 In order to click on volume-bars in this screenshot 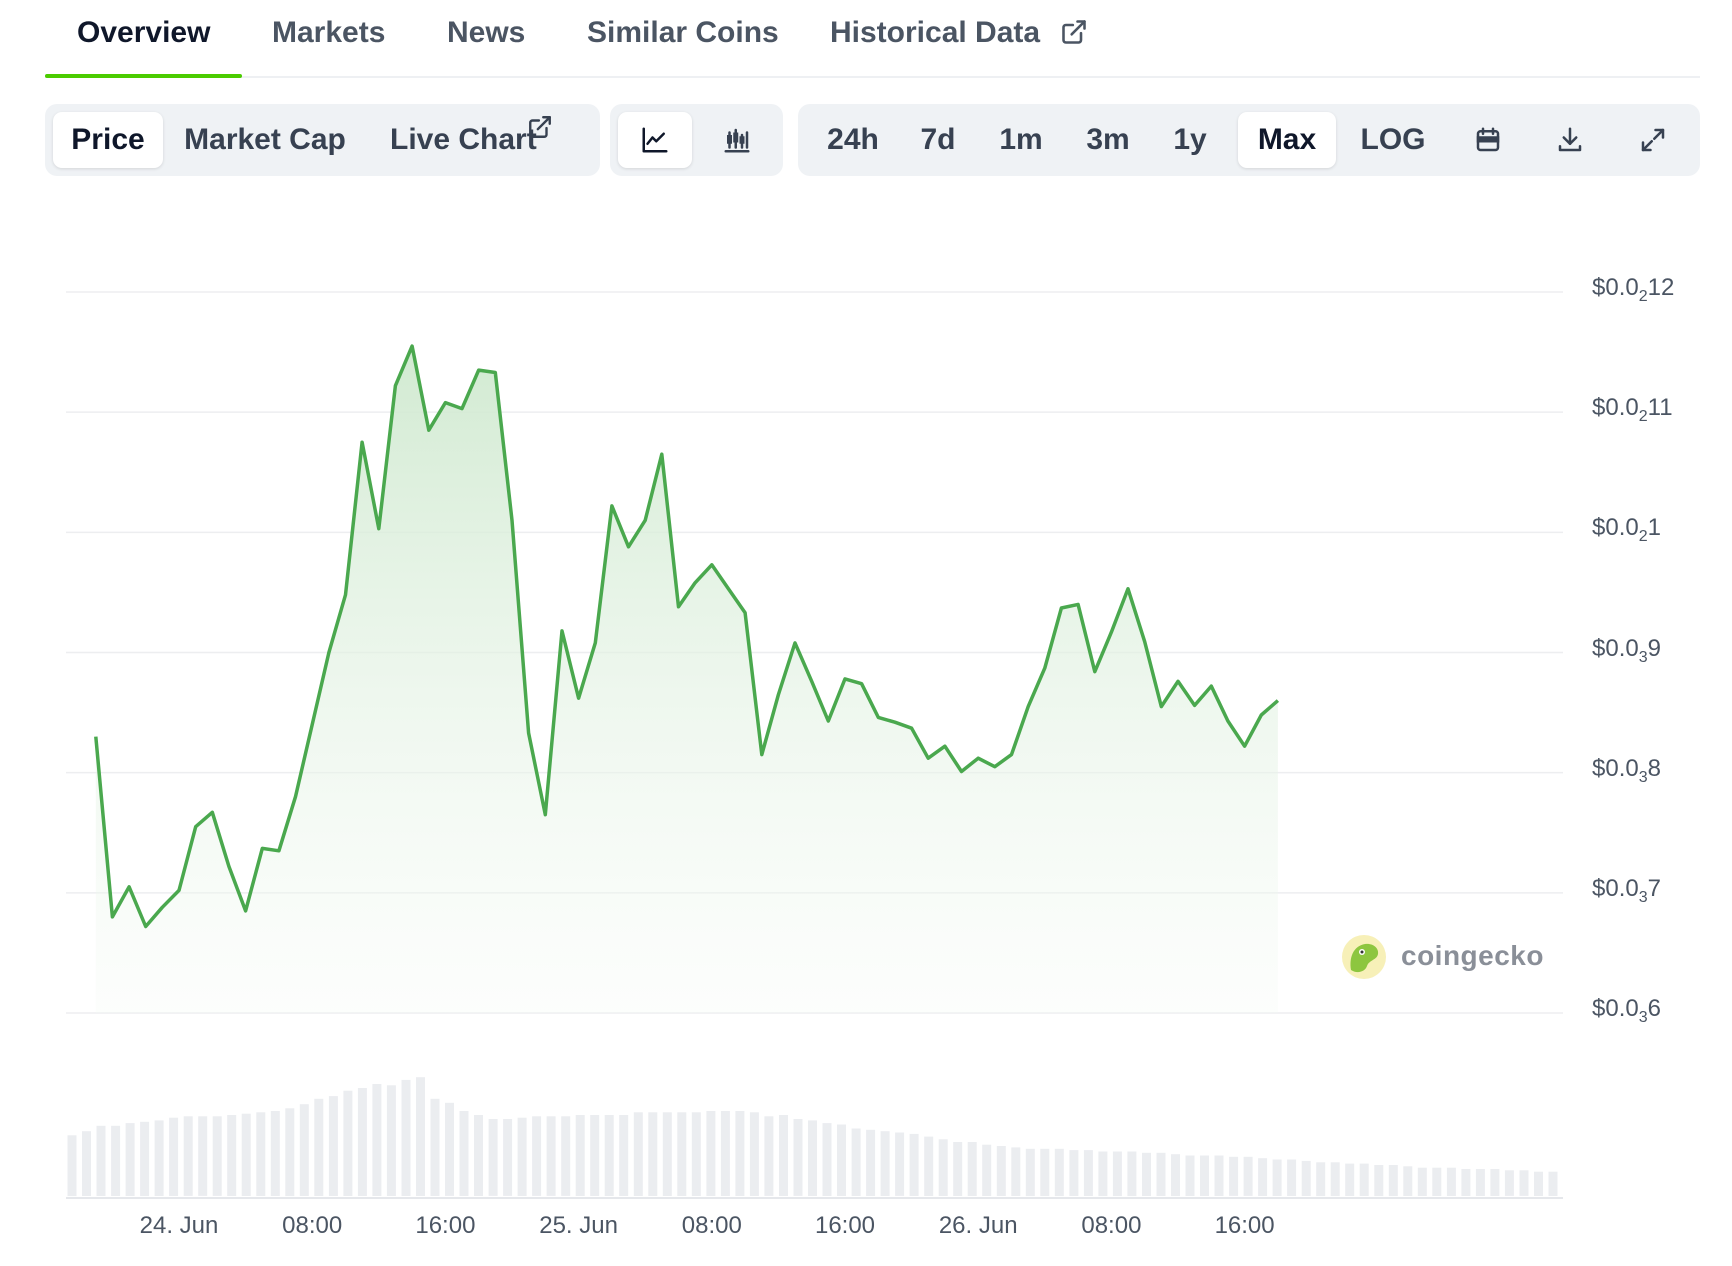, I will do `click(812, 1137)`.